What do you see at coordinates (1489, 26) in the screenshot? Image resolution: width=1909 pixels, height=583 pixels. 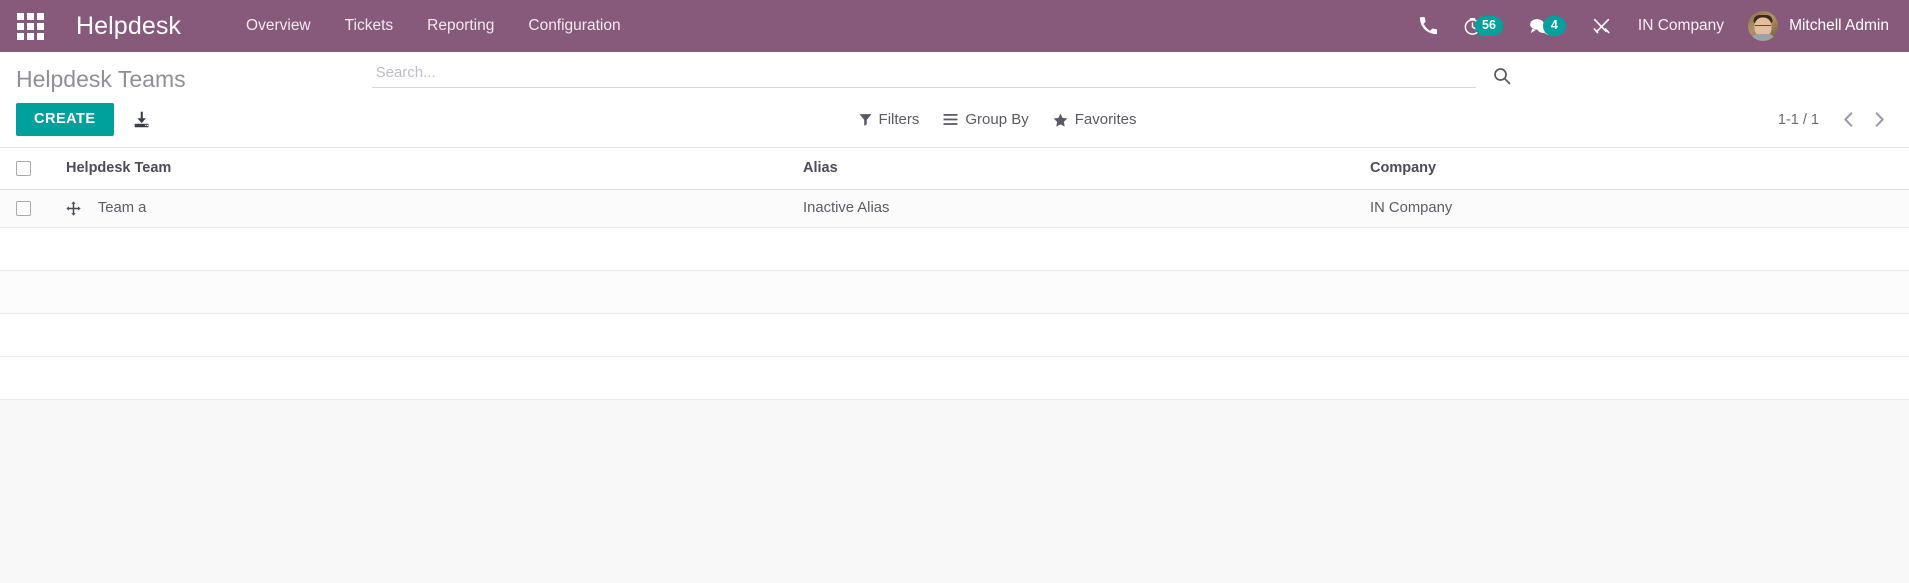 I see `timer-count-badge: 56` at bounding box center [1489, 26].